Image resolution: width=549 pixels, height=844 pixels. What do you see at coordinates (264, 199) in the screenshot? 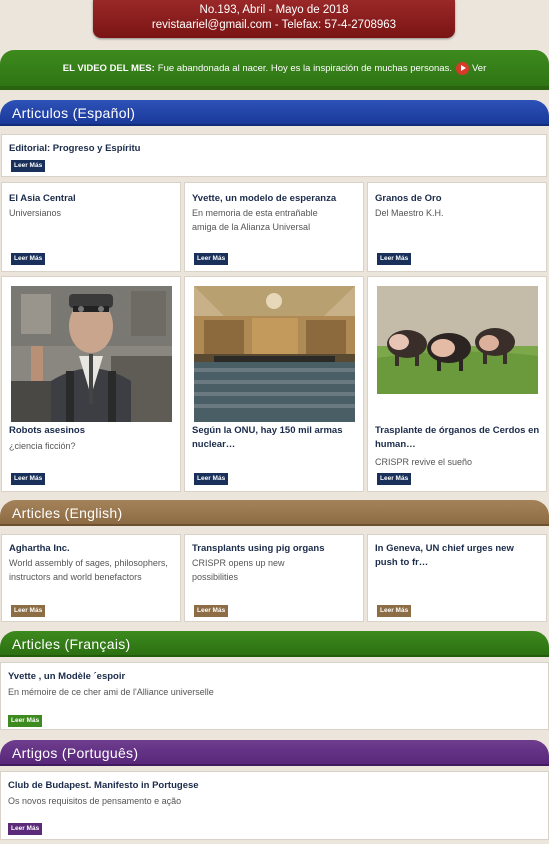
I see `article-title: Yvette, un modelo de esperanza` at bounding box center [264, 199].